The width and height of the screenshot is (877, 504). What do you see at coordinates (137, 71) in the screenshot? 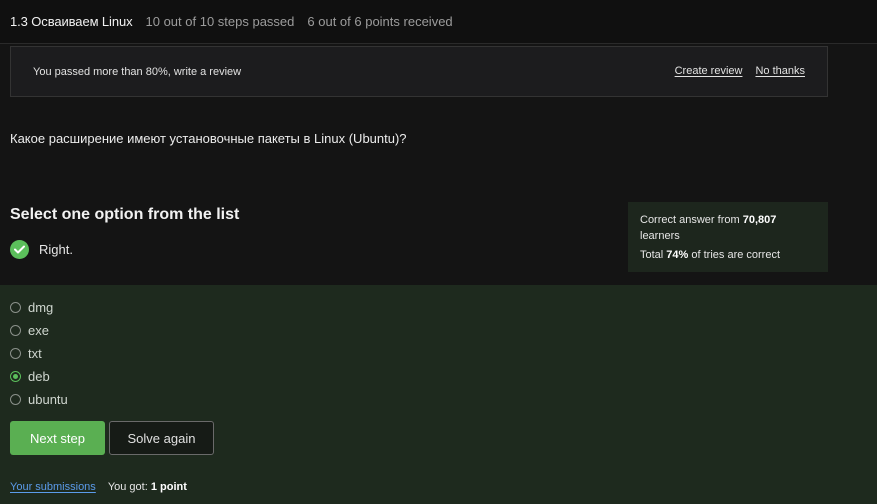
I see `review-message: You passed more than 80%, write a review` at bounding box center [137, 71].